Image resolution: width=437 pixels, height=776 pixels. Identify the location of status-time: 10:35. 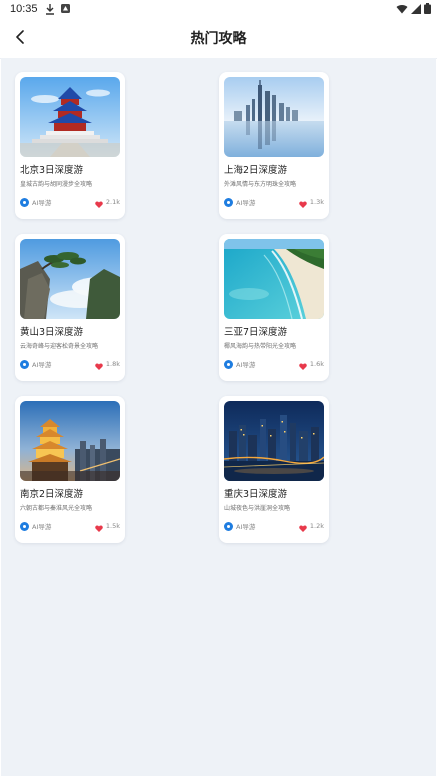
(24, 9).